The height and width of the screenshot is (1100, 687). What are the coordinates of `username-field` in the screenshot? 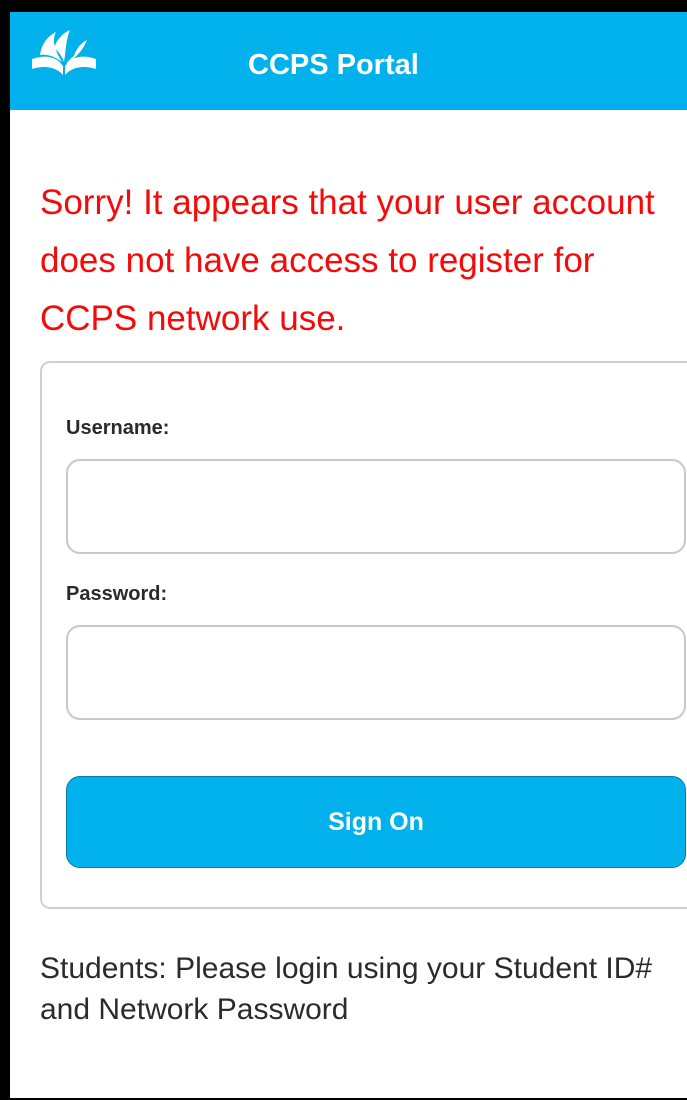 It's located at (376, 506).